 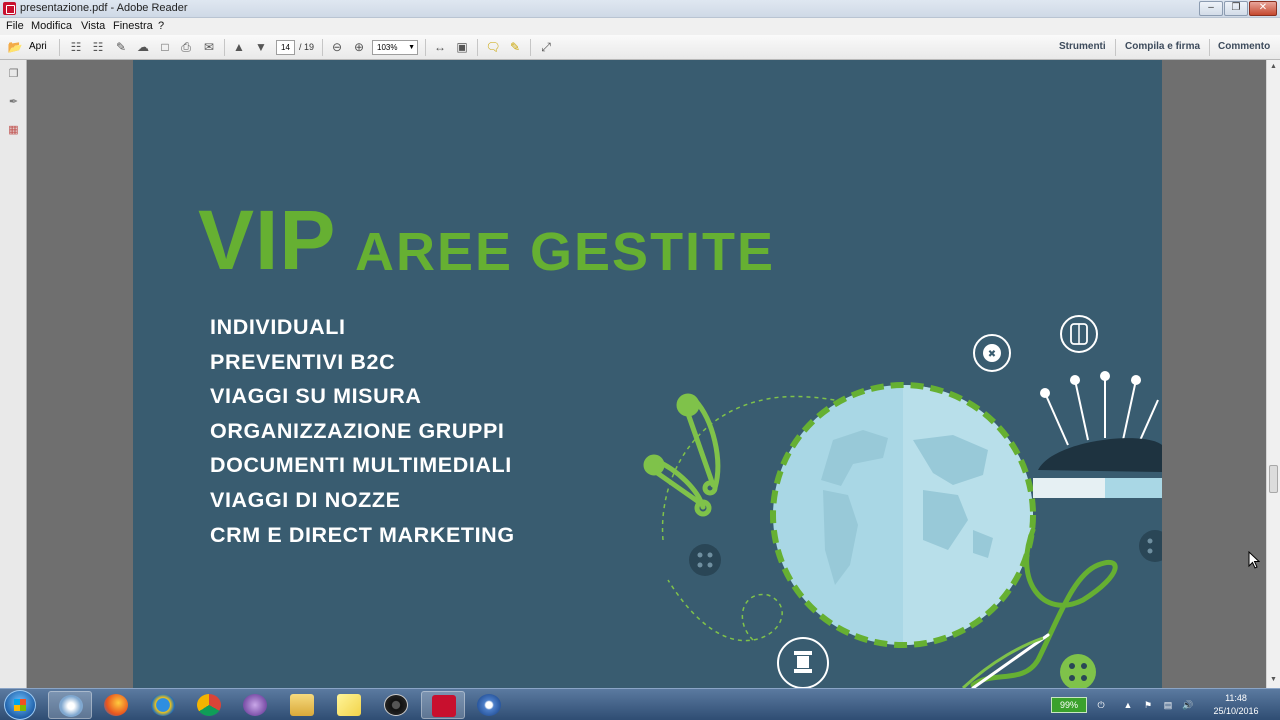 I want to click on print-icon: ⎙, so click(x=186, y=47).